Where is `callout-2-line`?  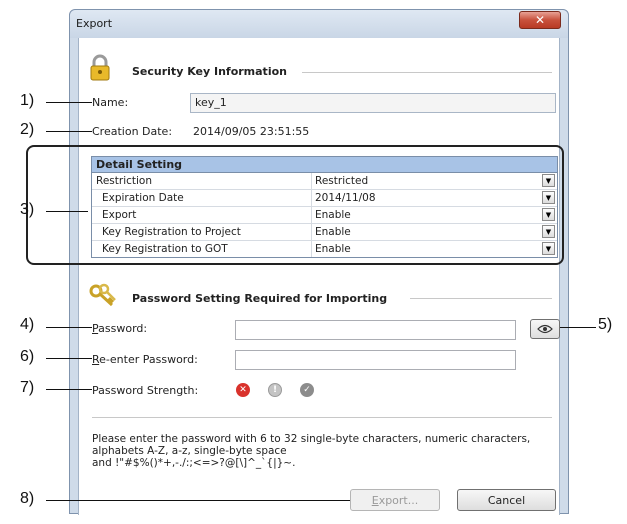
callout-2-line is located at coordinates (69, 131).